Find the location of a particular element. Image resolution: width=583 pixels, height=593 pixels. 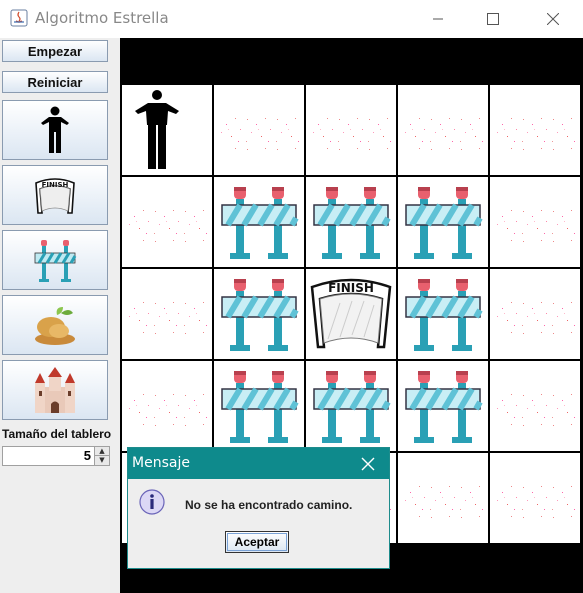

title-bar: Algoritmo Estrella is located at coordinates (291, 19).